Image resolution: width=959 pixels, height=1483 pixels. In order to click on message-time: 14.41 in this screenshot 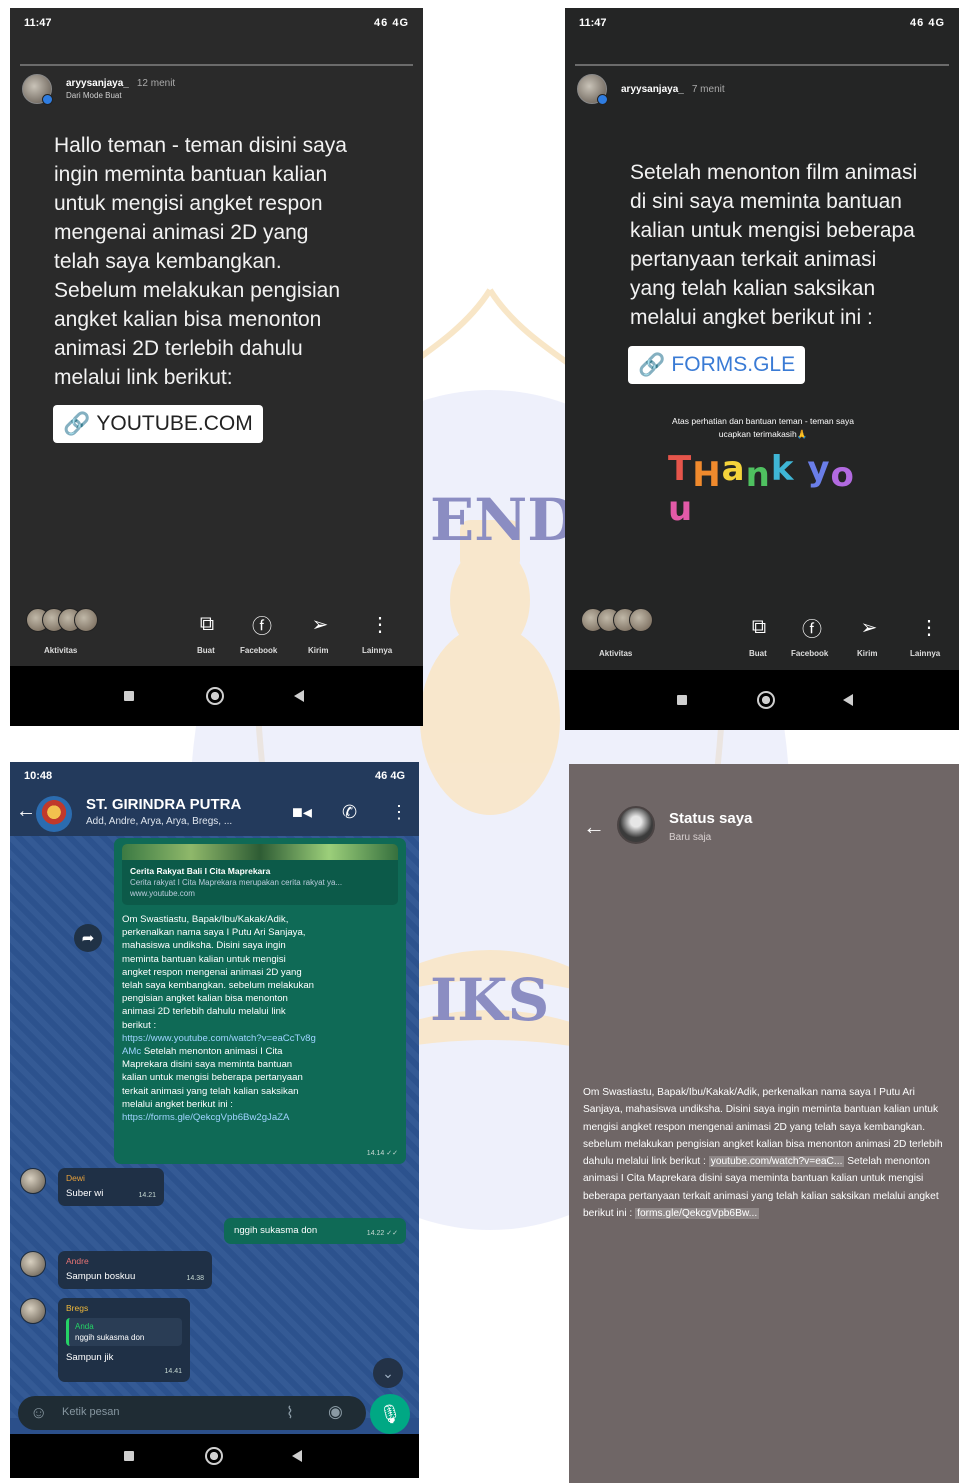, I will do `click(173, 1371)`.